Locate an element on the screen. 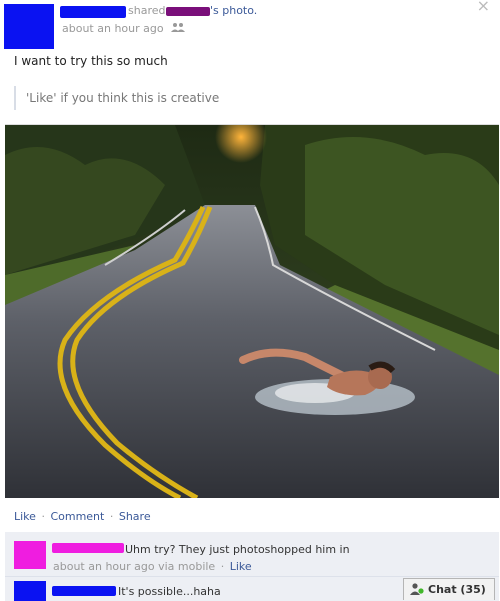 This screenshot has height=601, width=500. like-link: Like is located at coordinates (25, 516).